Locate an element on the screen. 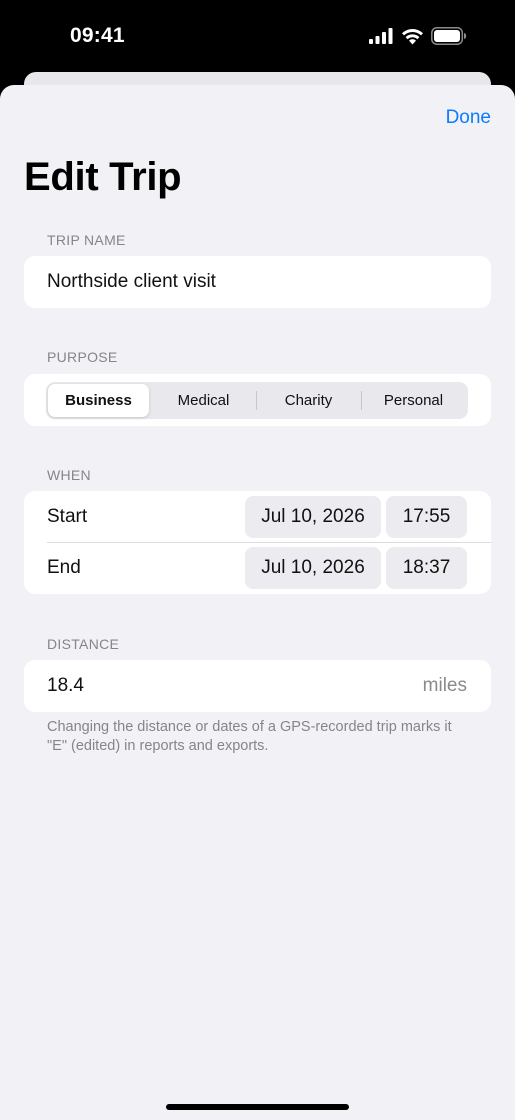 This screenshot has width=515, height=1120. when-header: WHEN is located at coordinates (69, 475).